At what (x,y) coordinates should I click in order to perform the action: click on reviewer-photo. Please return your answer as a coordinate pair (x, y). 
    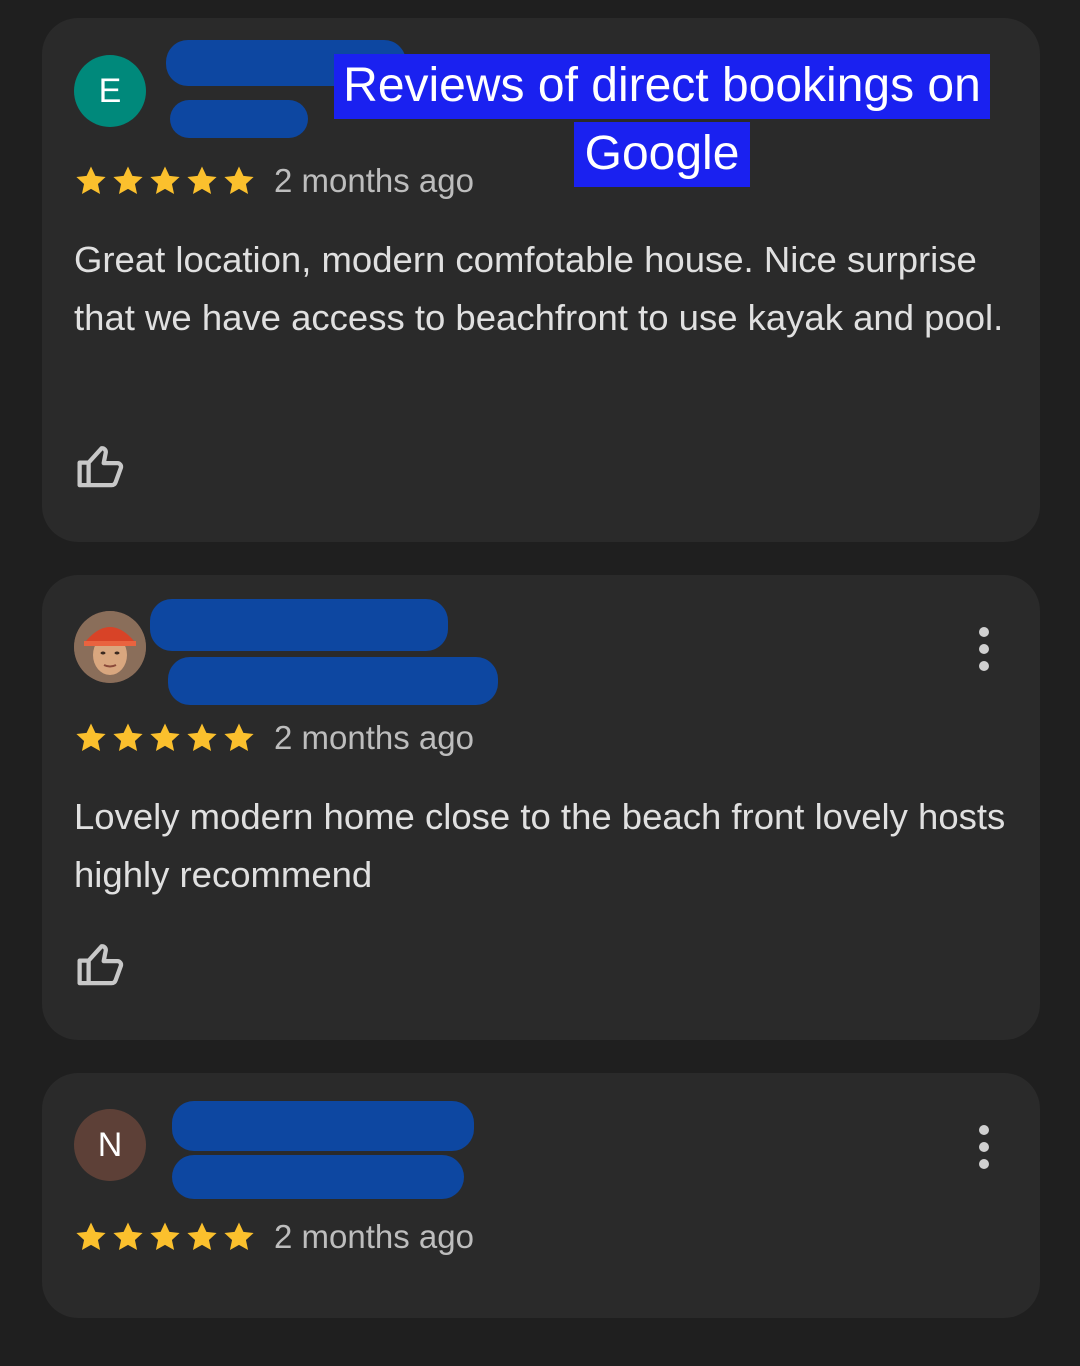
    Looking at the image, I should click on (110, 647).